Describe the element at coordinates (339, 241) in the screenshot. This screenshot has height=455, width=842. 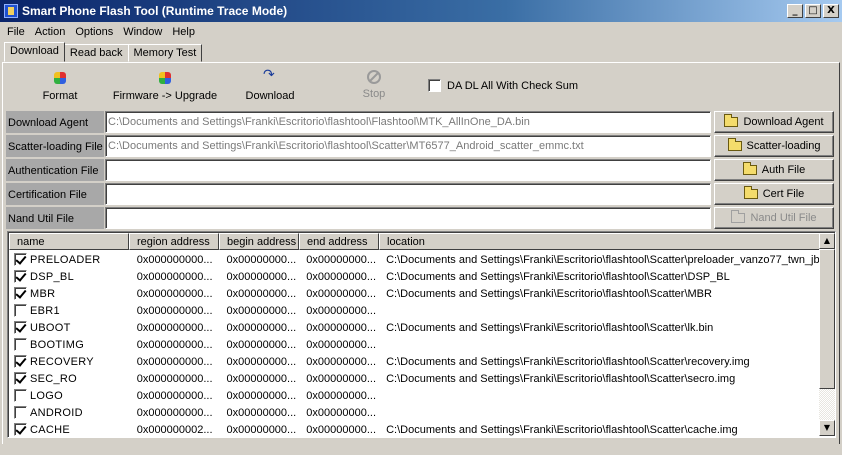
I see `column-end-address: end address` at that location.